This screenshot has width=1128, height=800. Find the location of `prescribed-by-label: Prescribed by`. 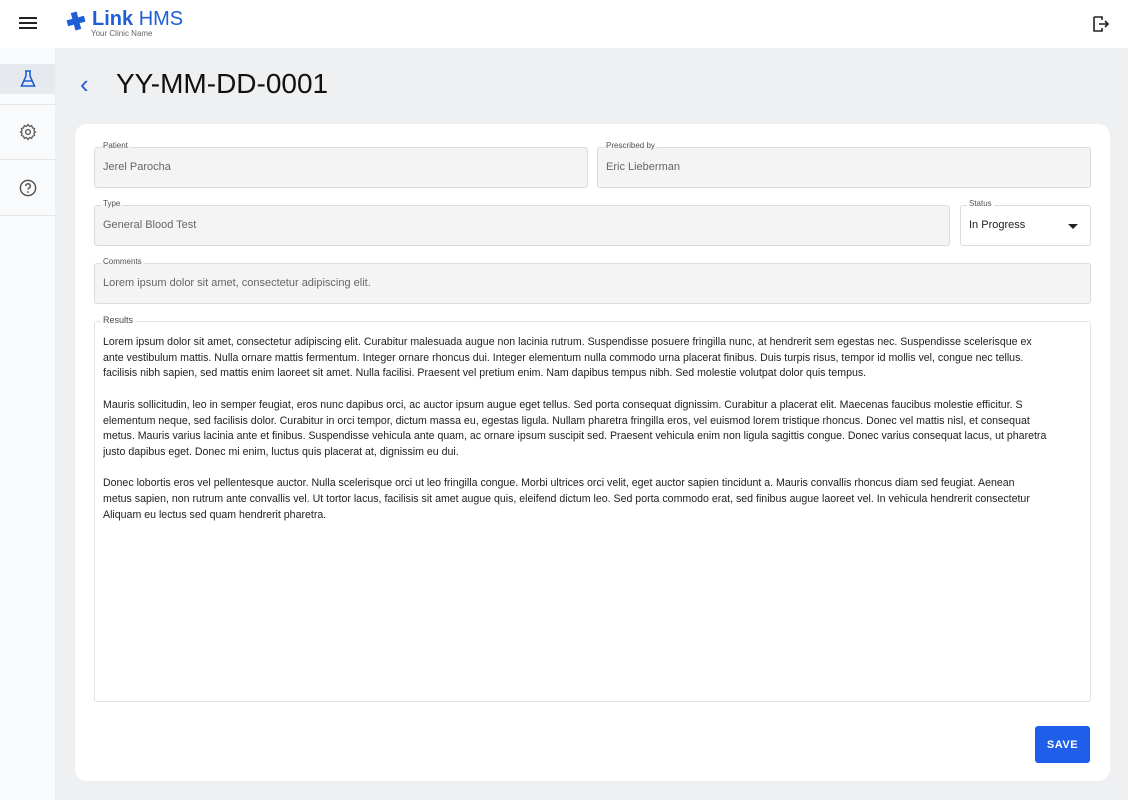

prescribed-by-label: Prescribed by is located at coordinates (630, 145).